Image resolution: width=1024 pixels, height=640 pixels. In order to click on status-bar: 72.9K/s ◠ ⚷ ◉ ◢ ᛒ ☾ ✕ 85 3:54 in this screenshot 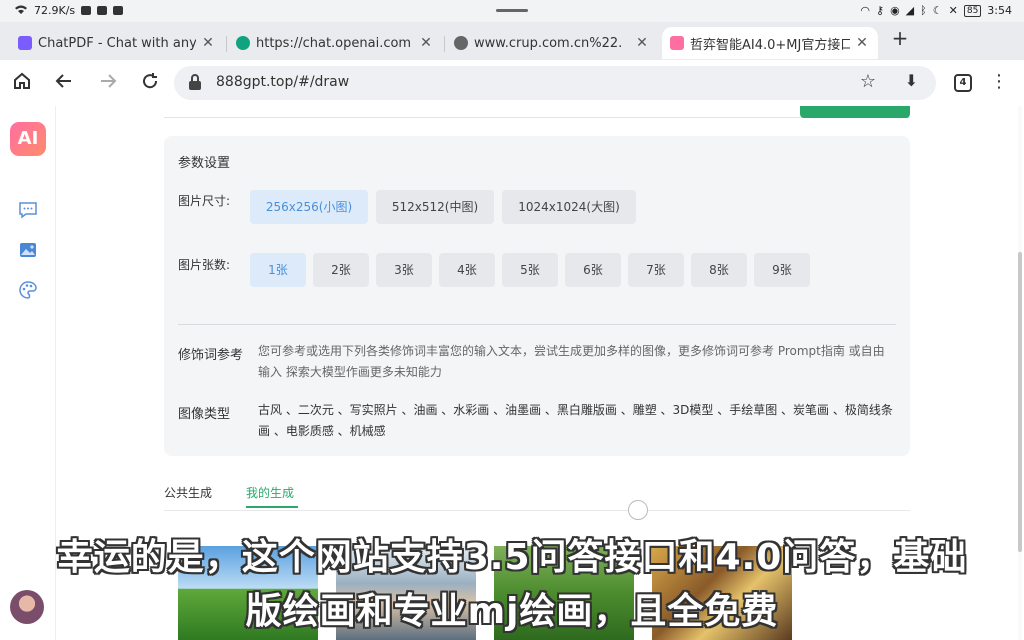, I will do `click(512, 11)`.